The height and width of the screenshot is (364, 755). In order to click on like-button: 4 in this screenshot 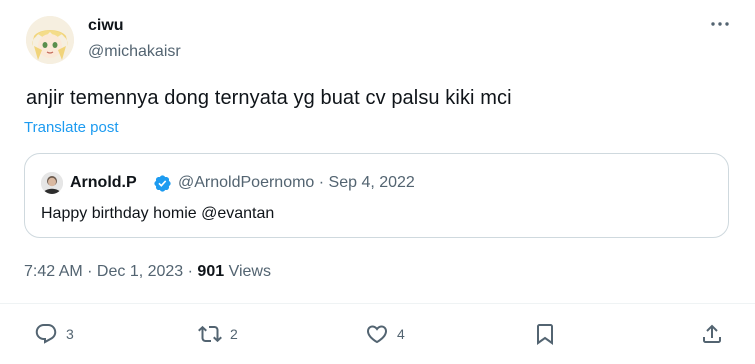, I will do `click(385, 334)`.